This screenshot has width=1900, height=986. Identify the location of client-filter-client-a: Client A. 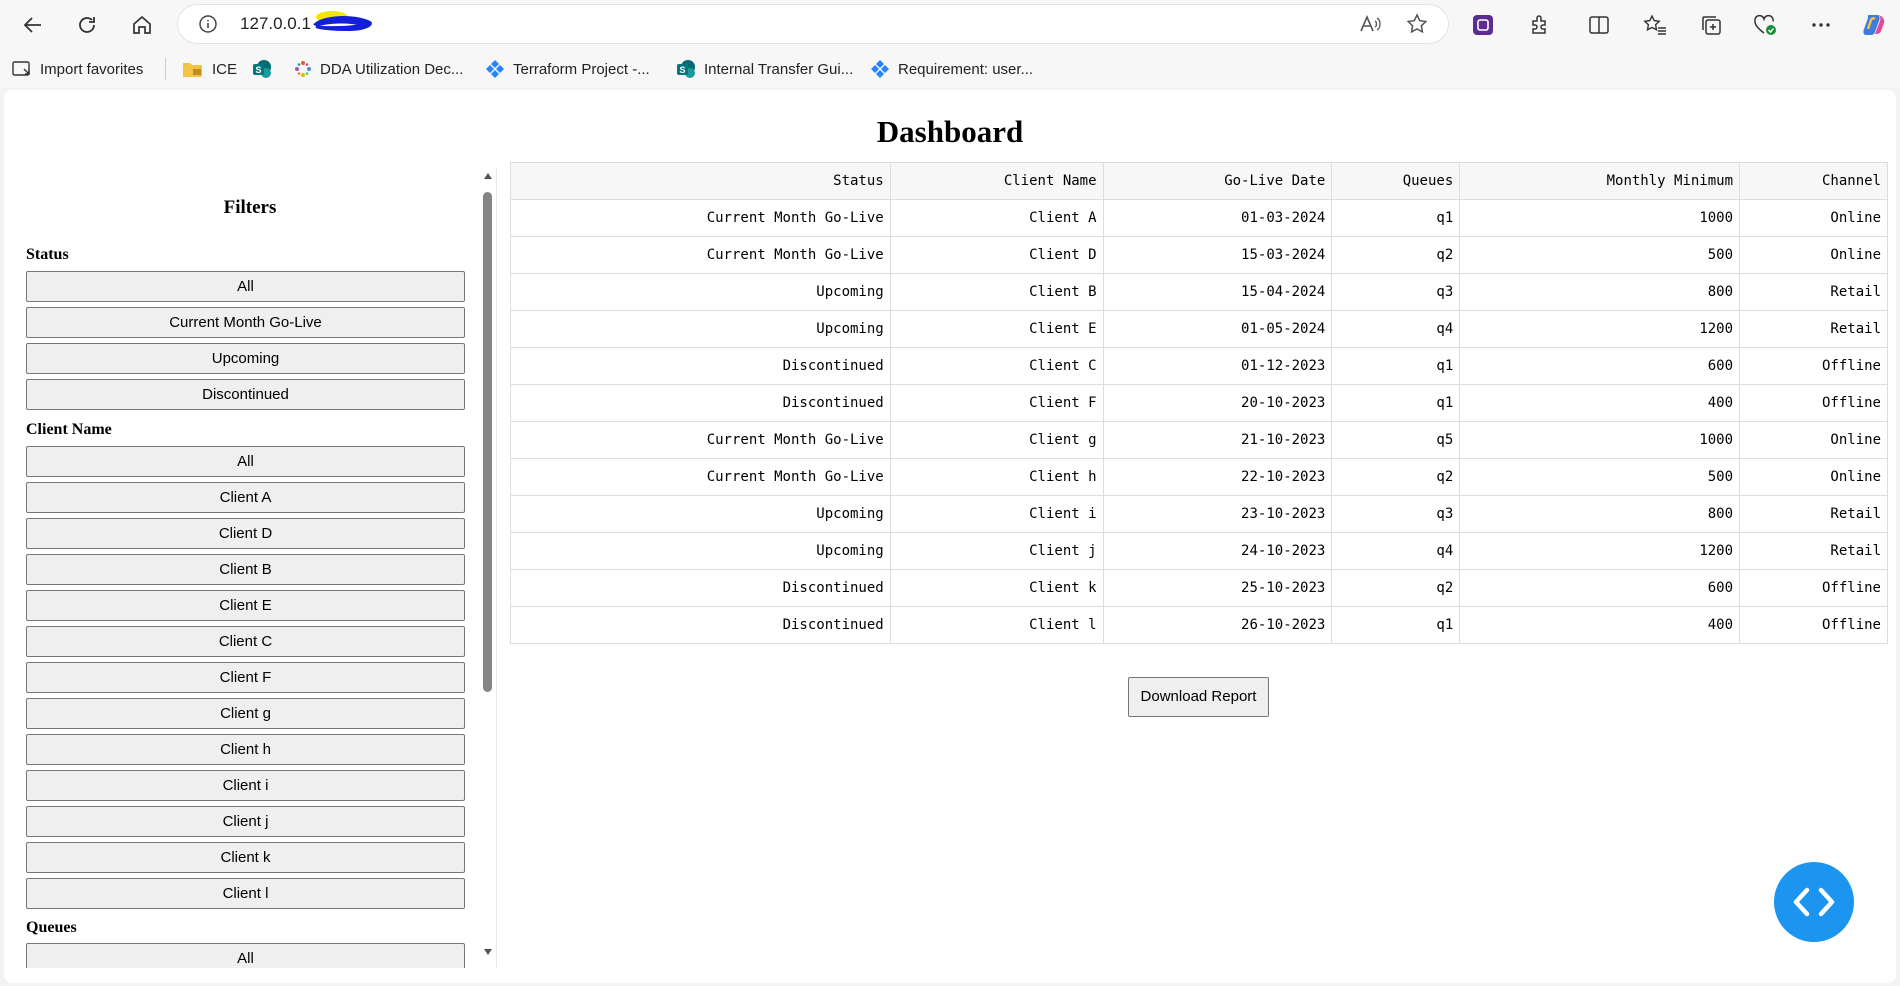
(245, 497).